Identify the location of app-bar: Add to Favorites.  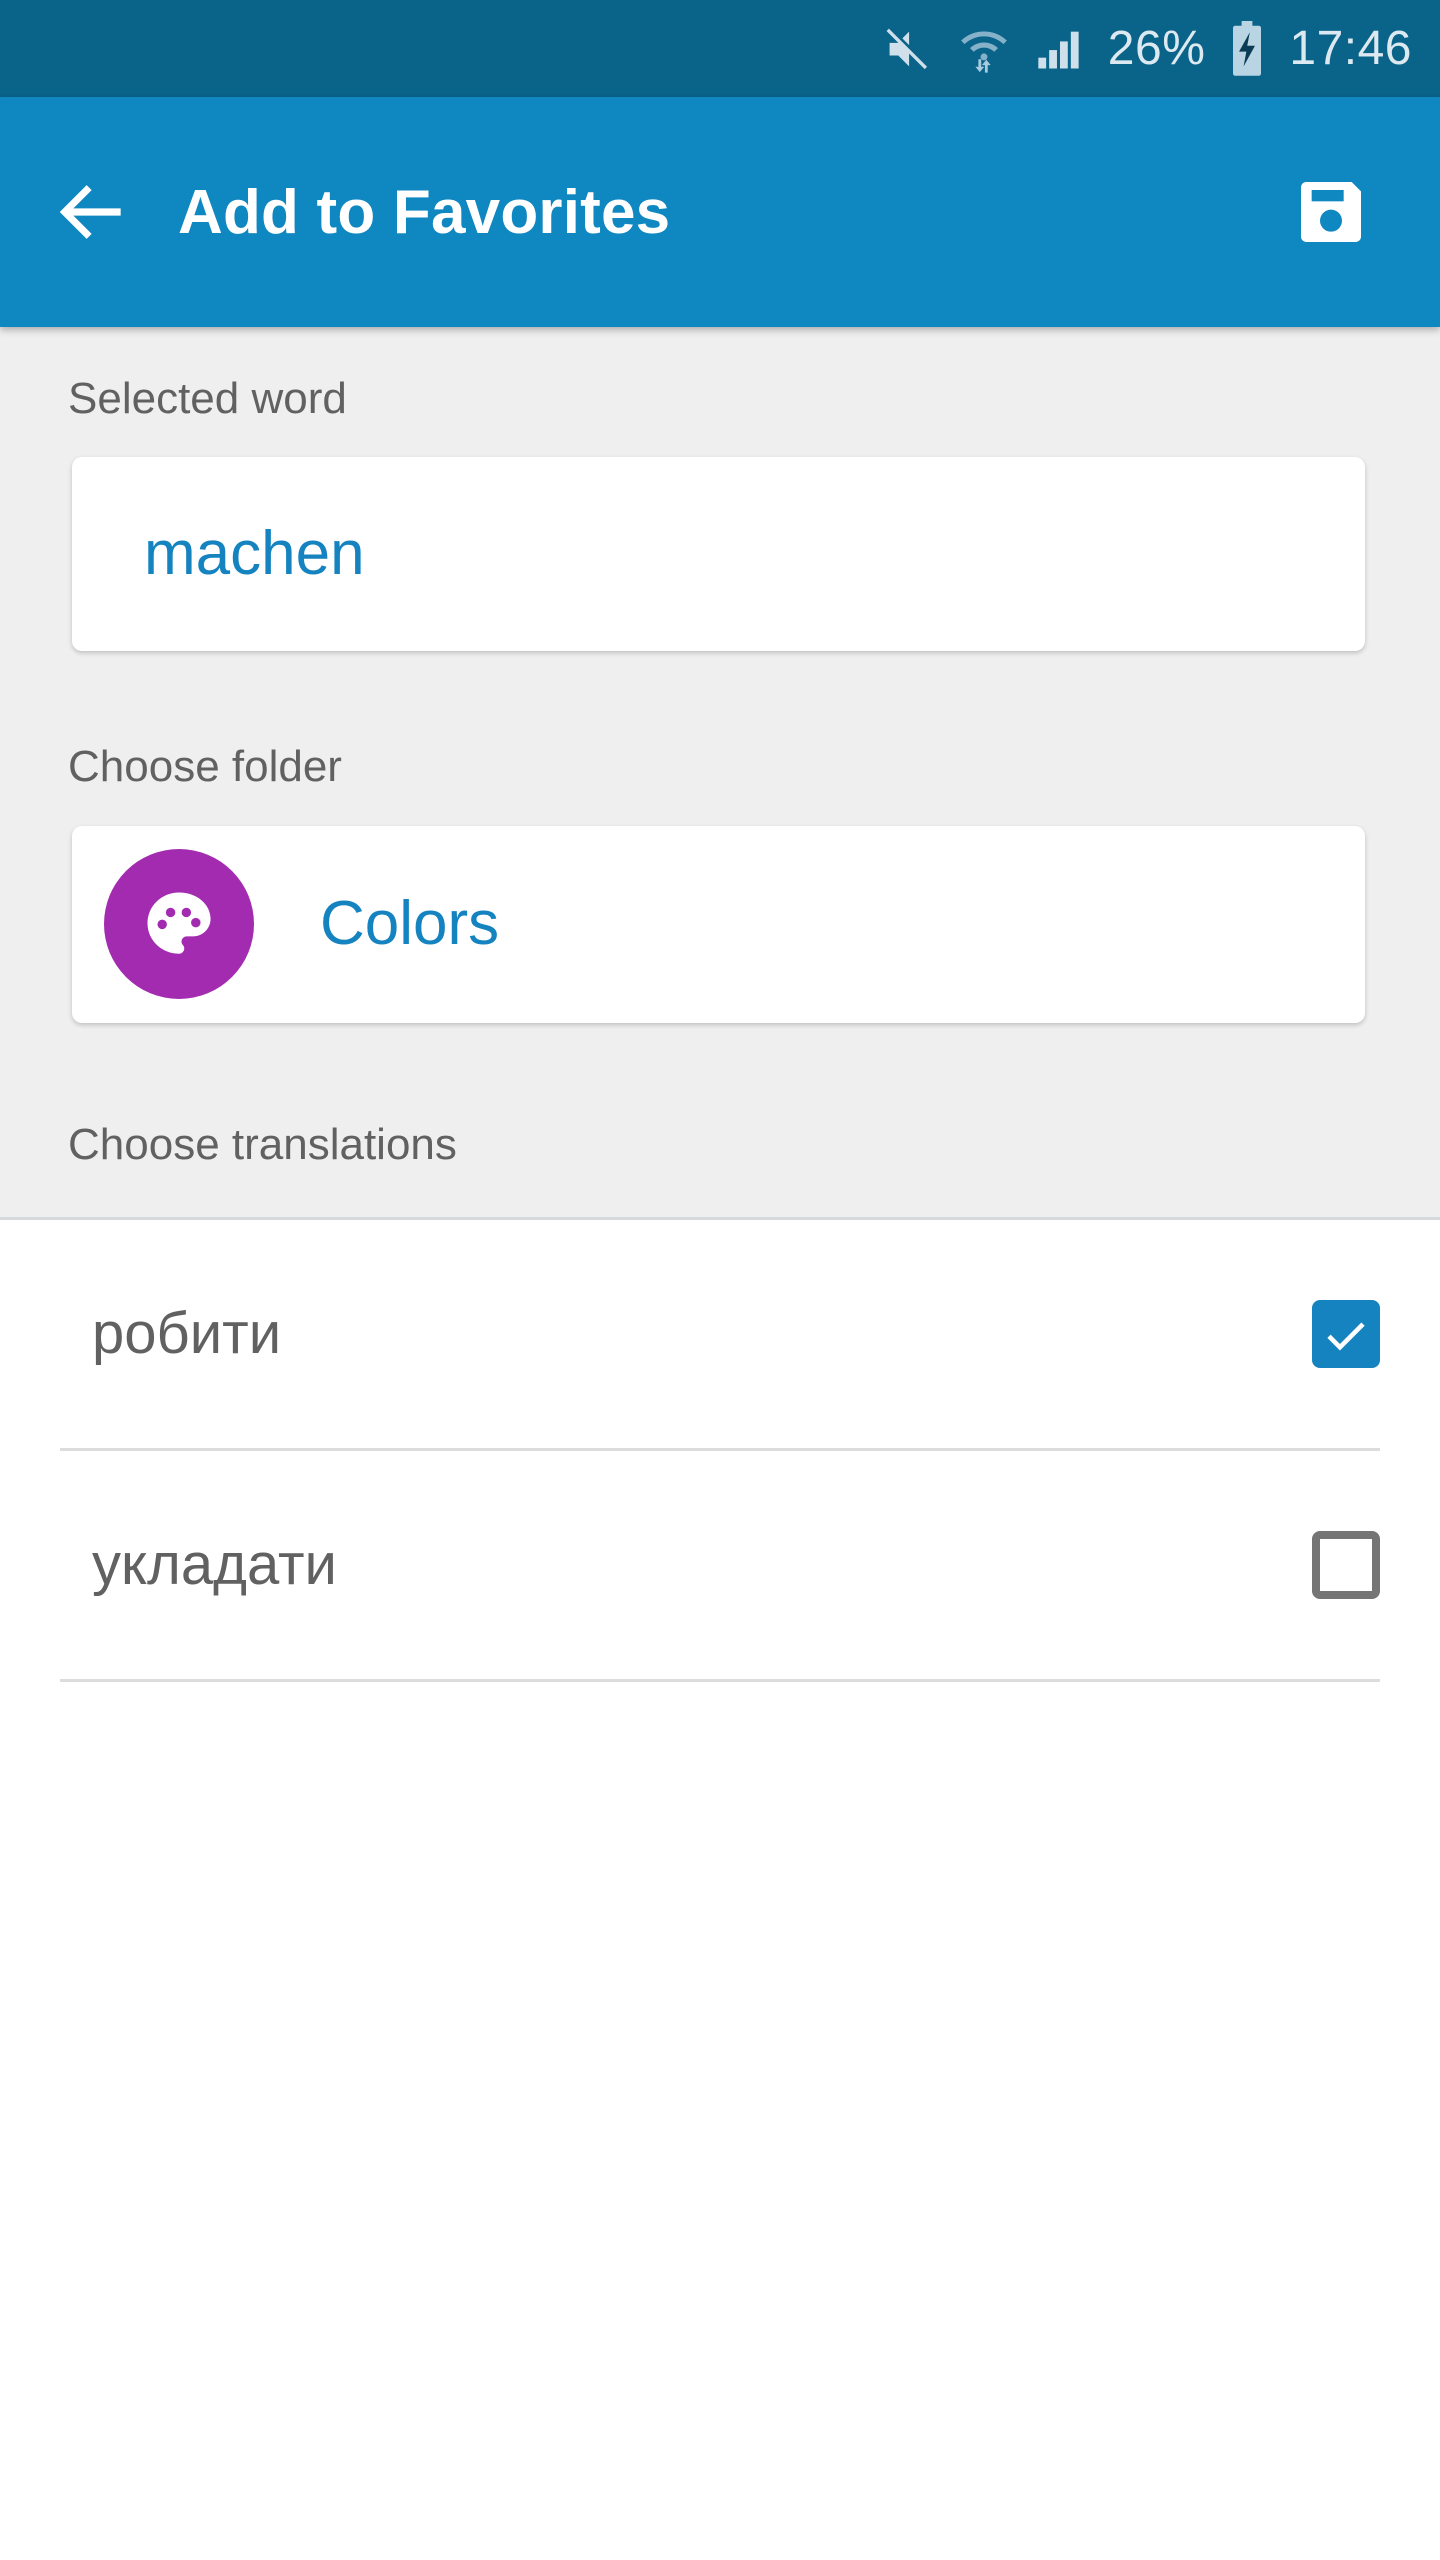
(720, 212).